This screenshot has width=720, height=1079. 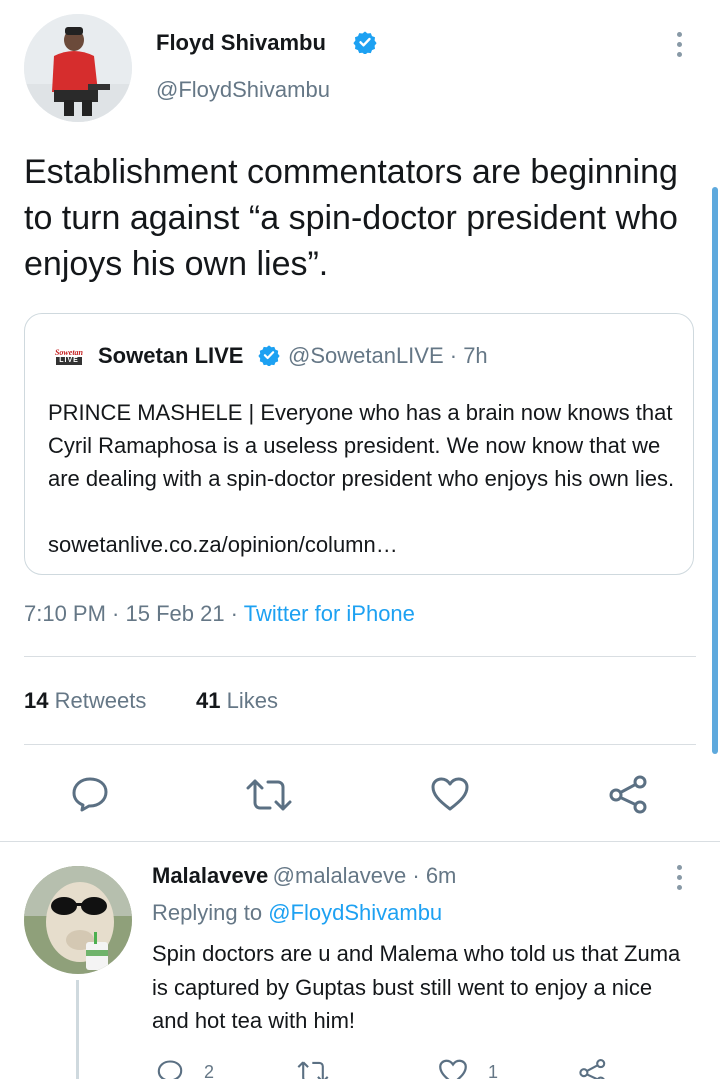 What do you see at coordinates (90, 794) in the screenshot?
I see `reply-icon` at bounding box center [90, 794].